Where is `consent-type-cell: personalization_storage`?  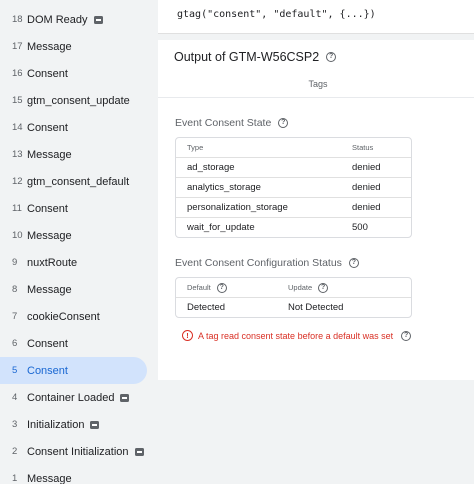 consent-type-cell: personalization_storage is located at coordinates (258, 207).